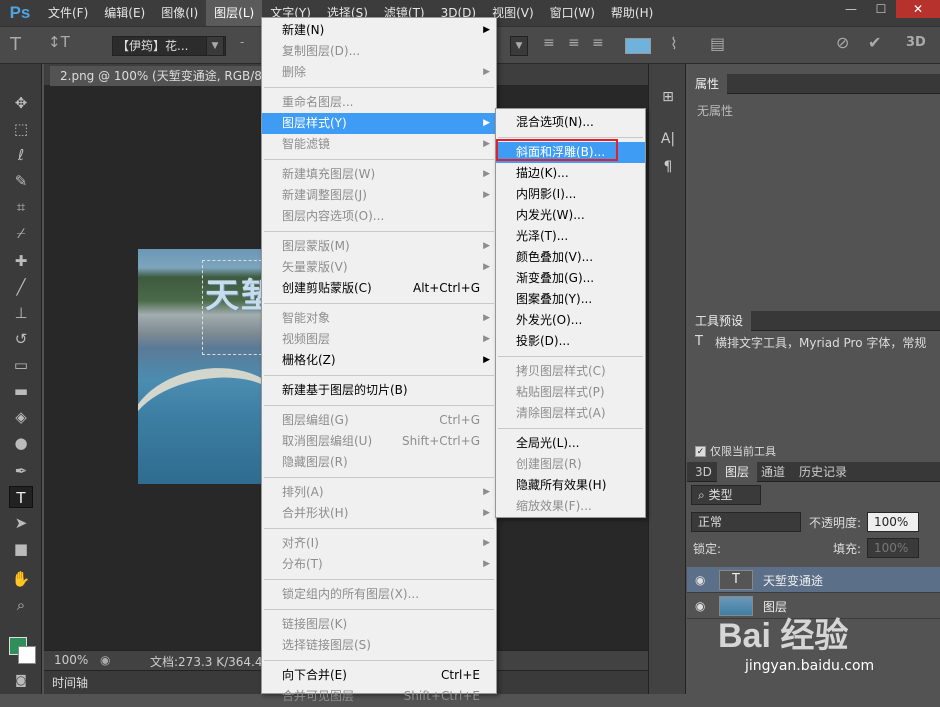  What do you see at coordinates (21, 391) in the screenshot?
I see `gradient-tool-icon: ▬` at bounding box center [21, 391].